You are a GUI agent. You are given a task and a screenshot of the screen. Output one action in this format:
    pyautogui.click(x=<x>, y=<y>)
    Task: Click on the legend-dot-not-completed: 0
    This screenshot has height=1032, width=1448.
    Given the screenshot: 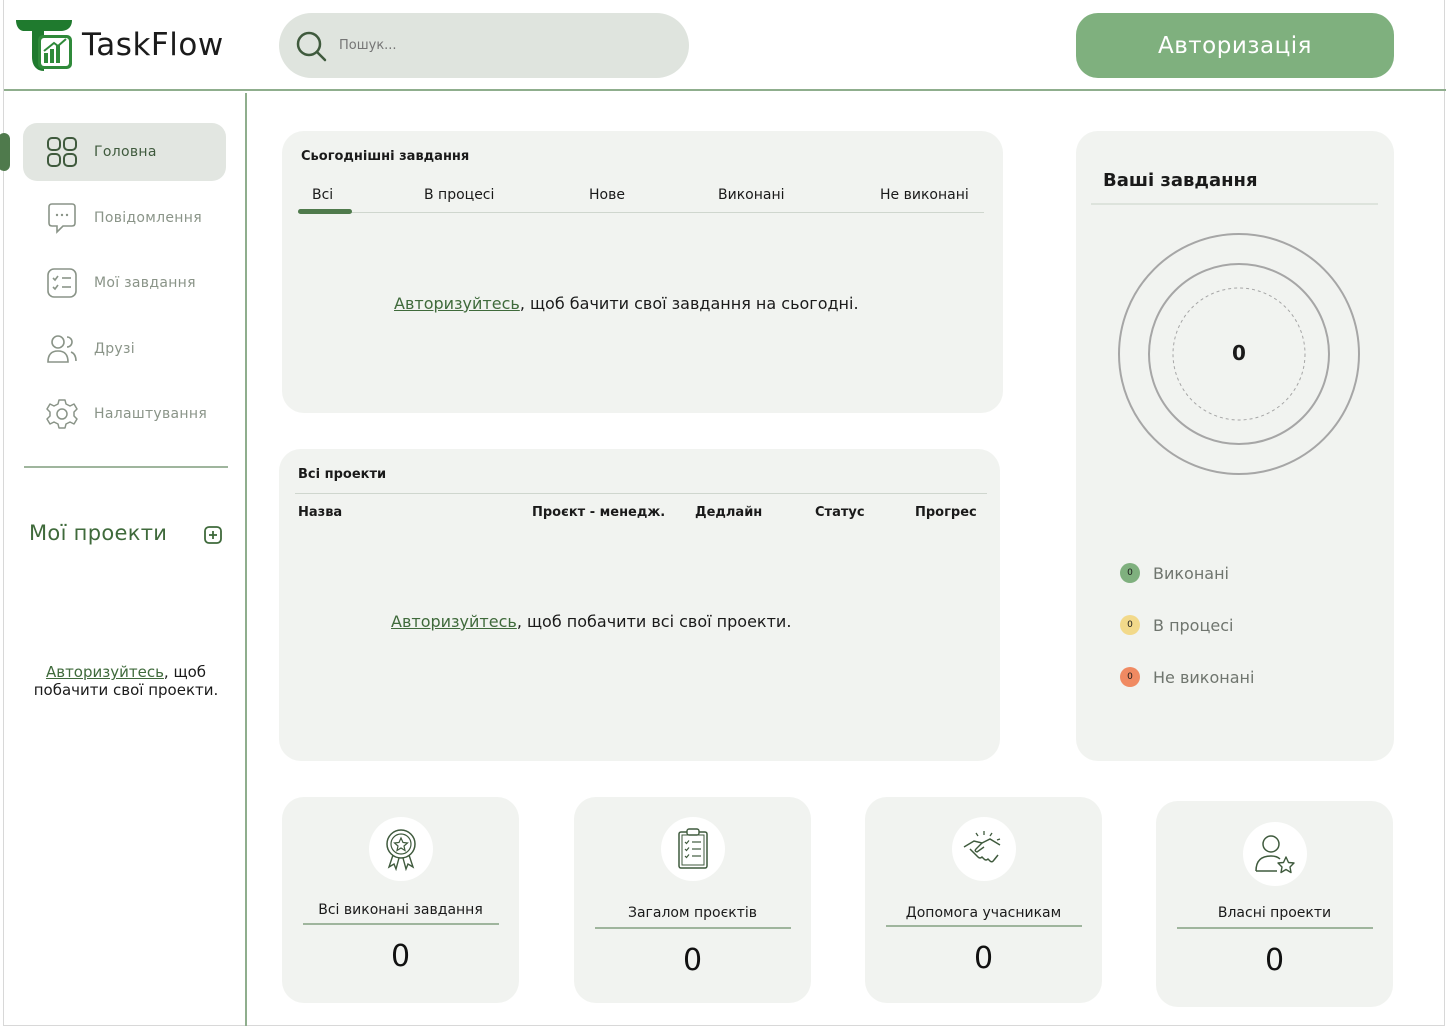 What is the action you would take?
    pyautogui.click(x=1130, y=677)
    